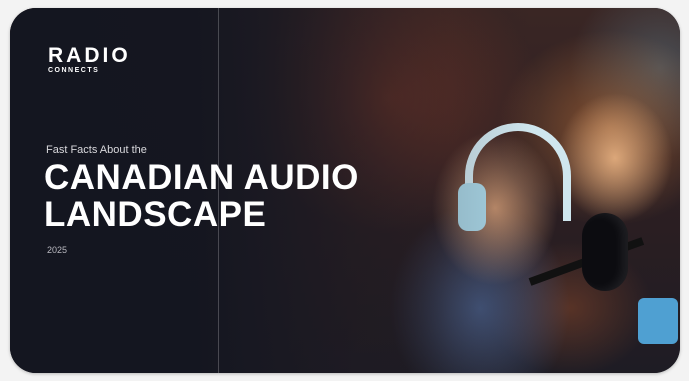  What do you see at coordinates (89, 55) in the screenshot?
I see `logo-top-text: RADIO` at bounding box center [89, 55].